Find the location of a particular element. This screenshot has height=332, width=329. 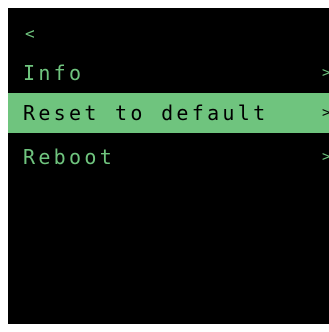

menu-item-reboot: Reboot > is located at coordinates (168, 157).